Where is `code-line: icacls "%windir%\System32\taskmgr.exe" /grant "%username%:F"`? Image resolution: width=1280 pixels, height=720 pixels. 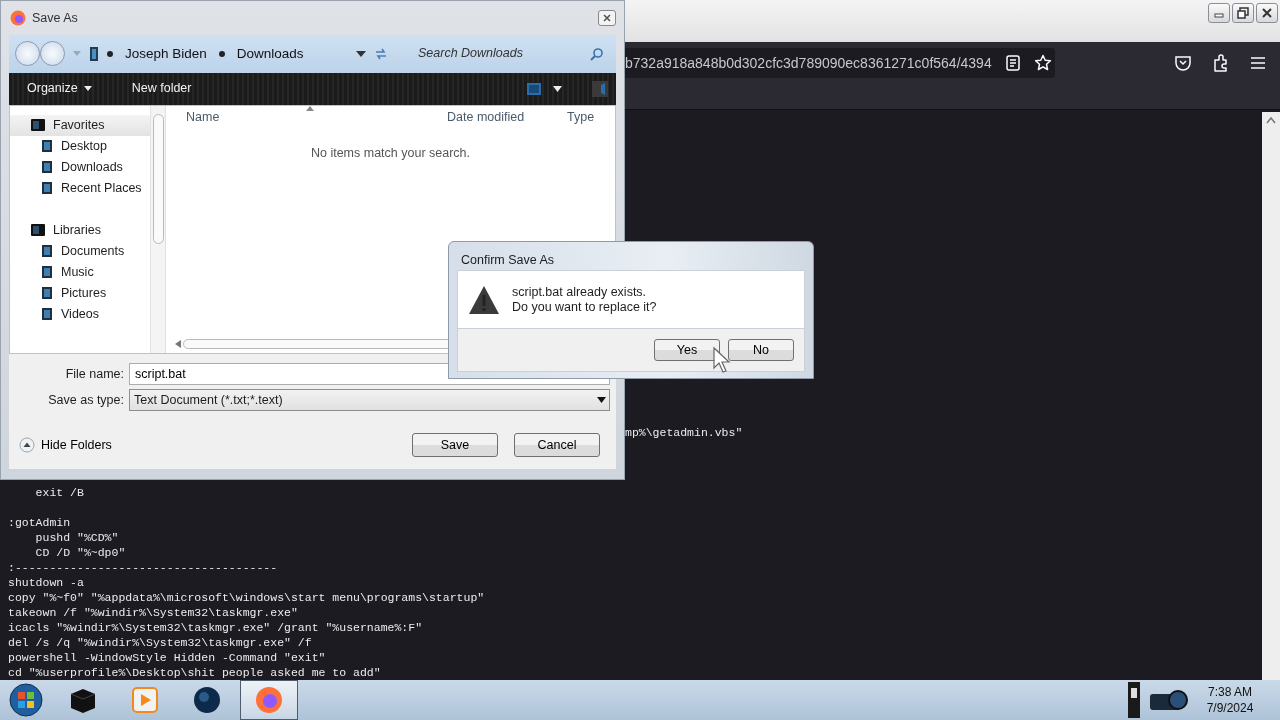 code-line: icacls "%windir%\System32\taskmgr.exe" /grant "%username%:F" is located at coordinates (216, 627).